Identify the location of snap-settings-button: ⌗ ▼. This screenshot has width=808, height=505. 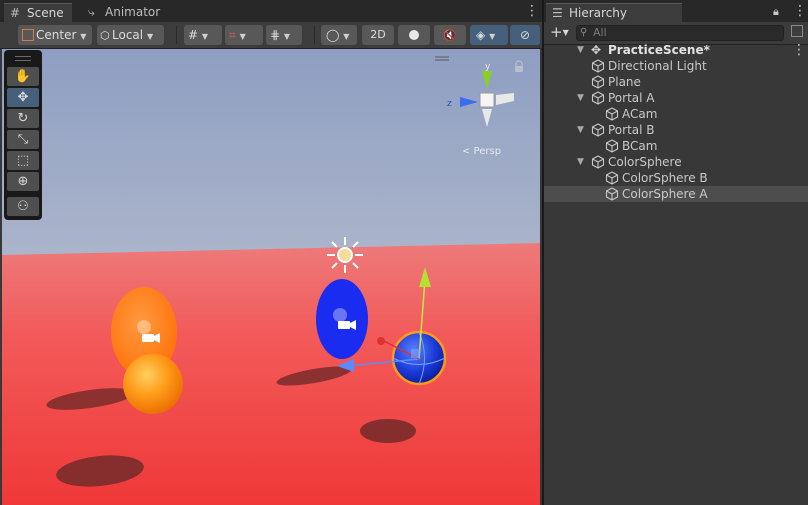
(244, 35).